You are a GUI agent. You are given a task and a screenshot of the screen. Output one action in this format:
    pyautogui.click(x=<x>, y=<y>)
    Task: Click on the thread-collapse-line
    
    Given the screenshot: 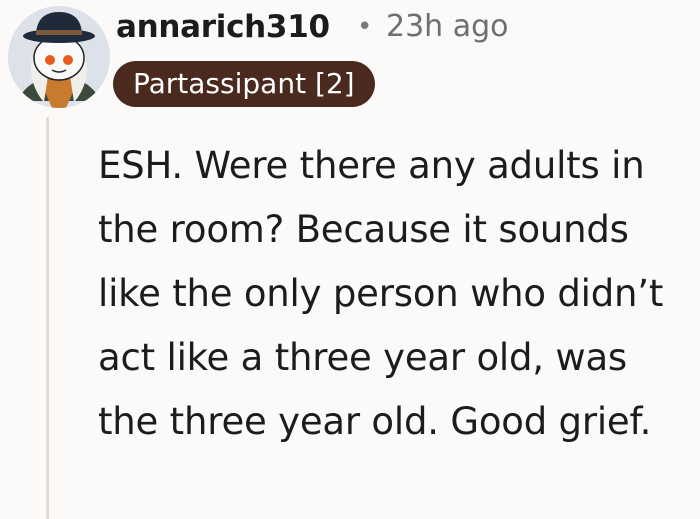 What is the action you would take?
    pyautogui.click(x=47, y=318)
    